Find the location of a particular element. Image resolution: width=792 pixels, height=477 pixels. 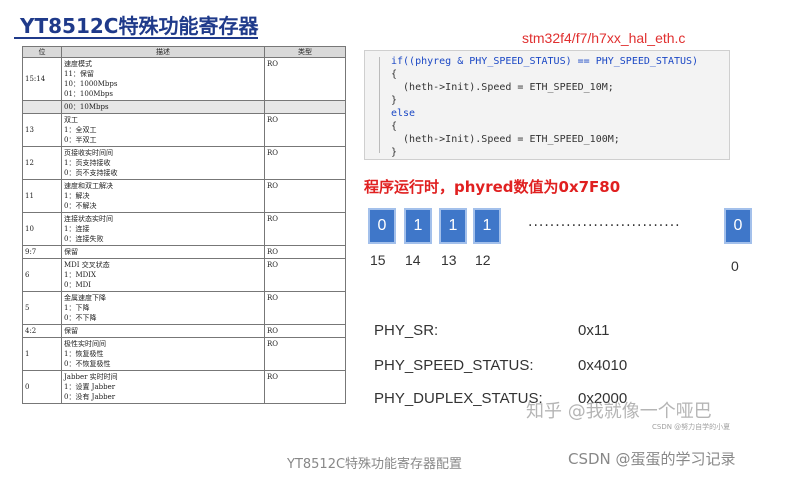

header-bit: 位 is located at coordinates (42, 52).